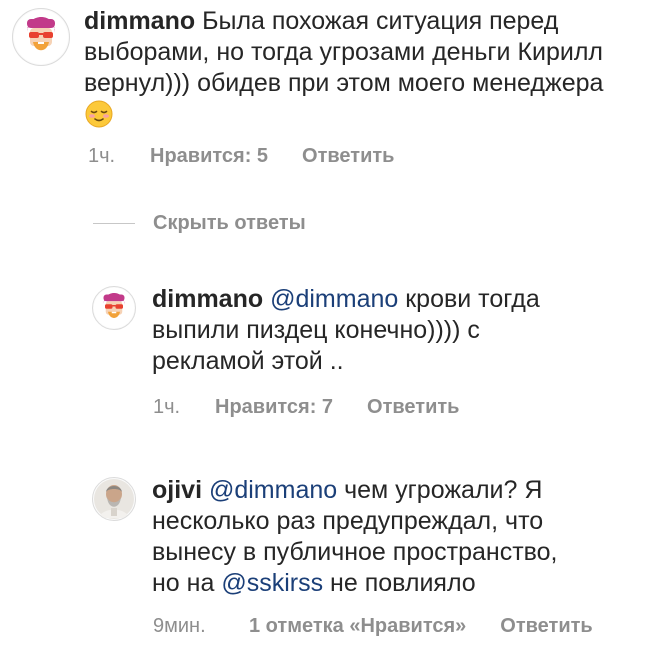 The width and height of the screenshot is (645, 661). I want to click on avatar-dimmano, so click(41, 37).